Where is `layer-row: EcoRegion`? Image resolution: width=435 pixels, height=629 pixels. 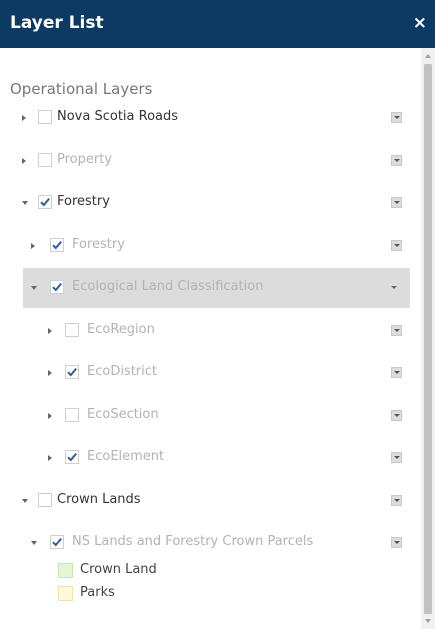 layer-row: EcoRegion is located at coordinates (205, 331).